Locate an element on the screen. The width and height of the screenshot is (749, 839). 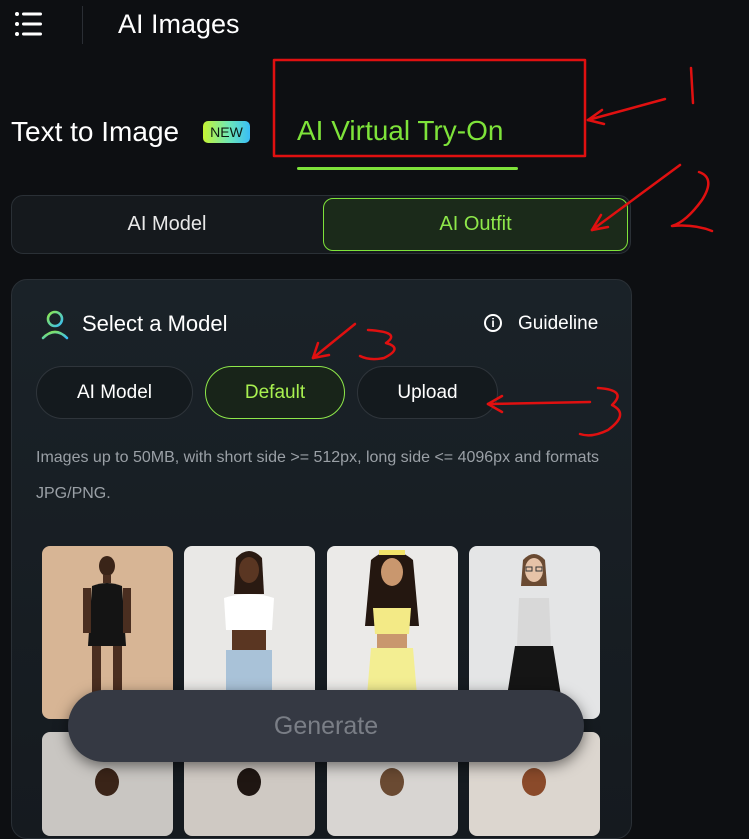
hamburger-menu-icon is located at coordinates (29, 24).